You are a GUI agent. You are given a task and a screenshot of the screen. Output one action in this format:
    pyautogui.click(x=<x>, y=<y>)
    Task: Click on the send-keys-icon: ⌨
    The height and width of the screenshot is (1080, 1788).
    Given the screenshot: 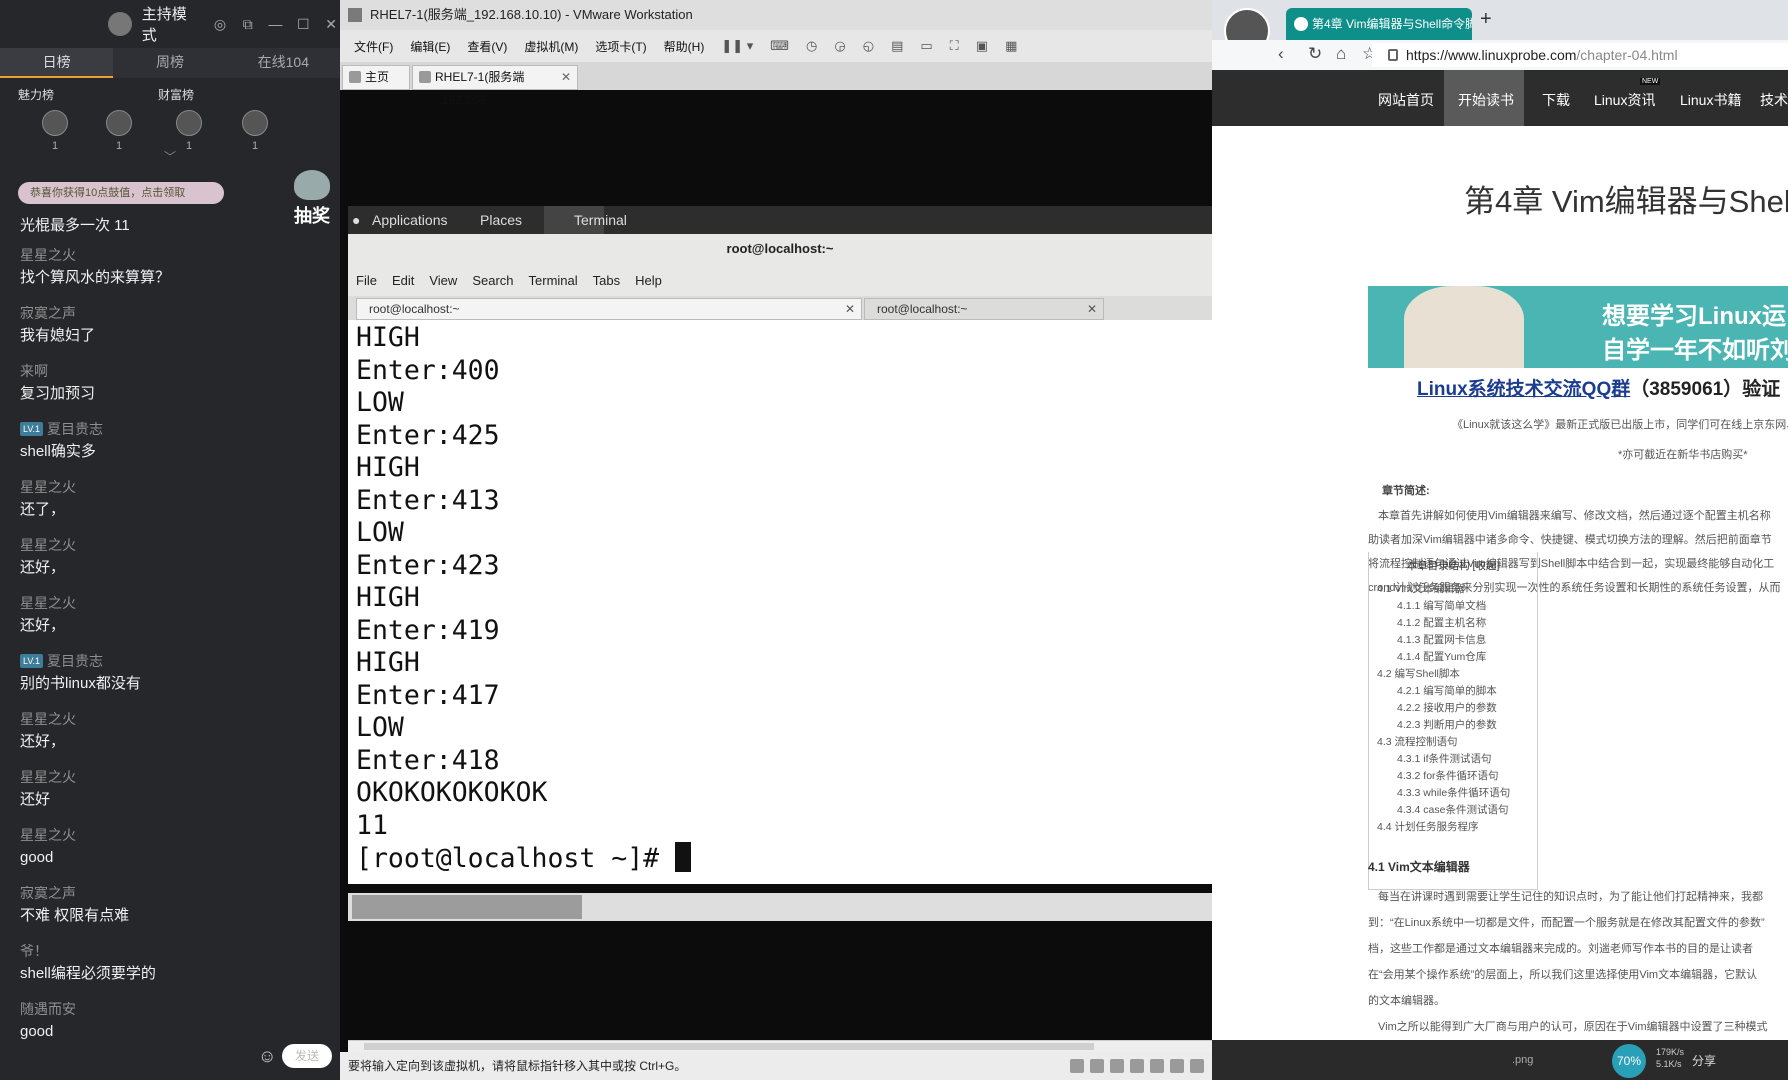 What is the action you would take?
    pyautogui.click(x=779, y=46)
    